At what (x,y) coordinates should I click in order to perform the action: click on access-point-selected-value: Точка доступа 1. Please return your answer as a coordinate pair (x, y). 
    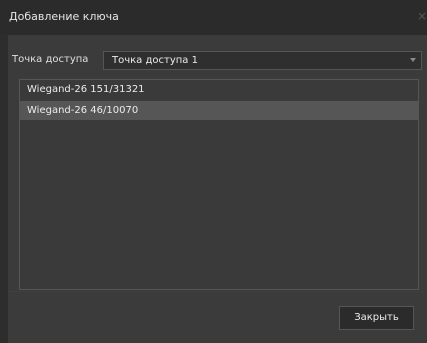
    Looking at the image, I should click on (155, 60).